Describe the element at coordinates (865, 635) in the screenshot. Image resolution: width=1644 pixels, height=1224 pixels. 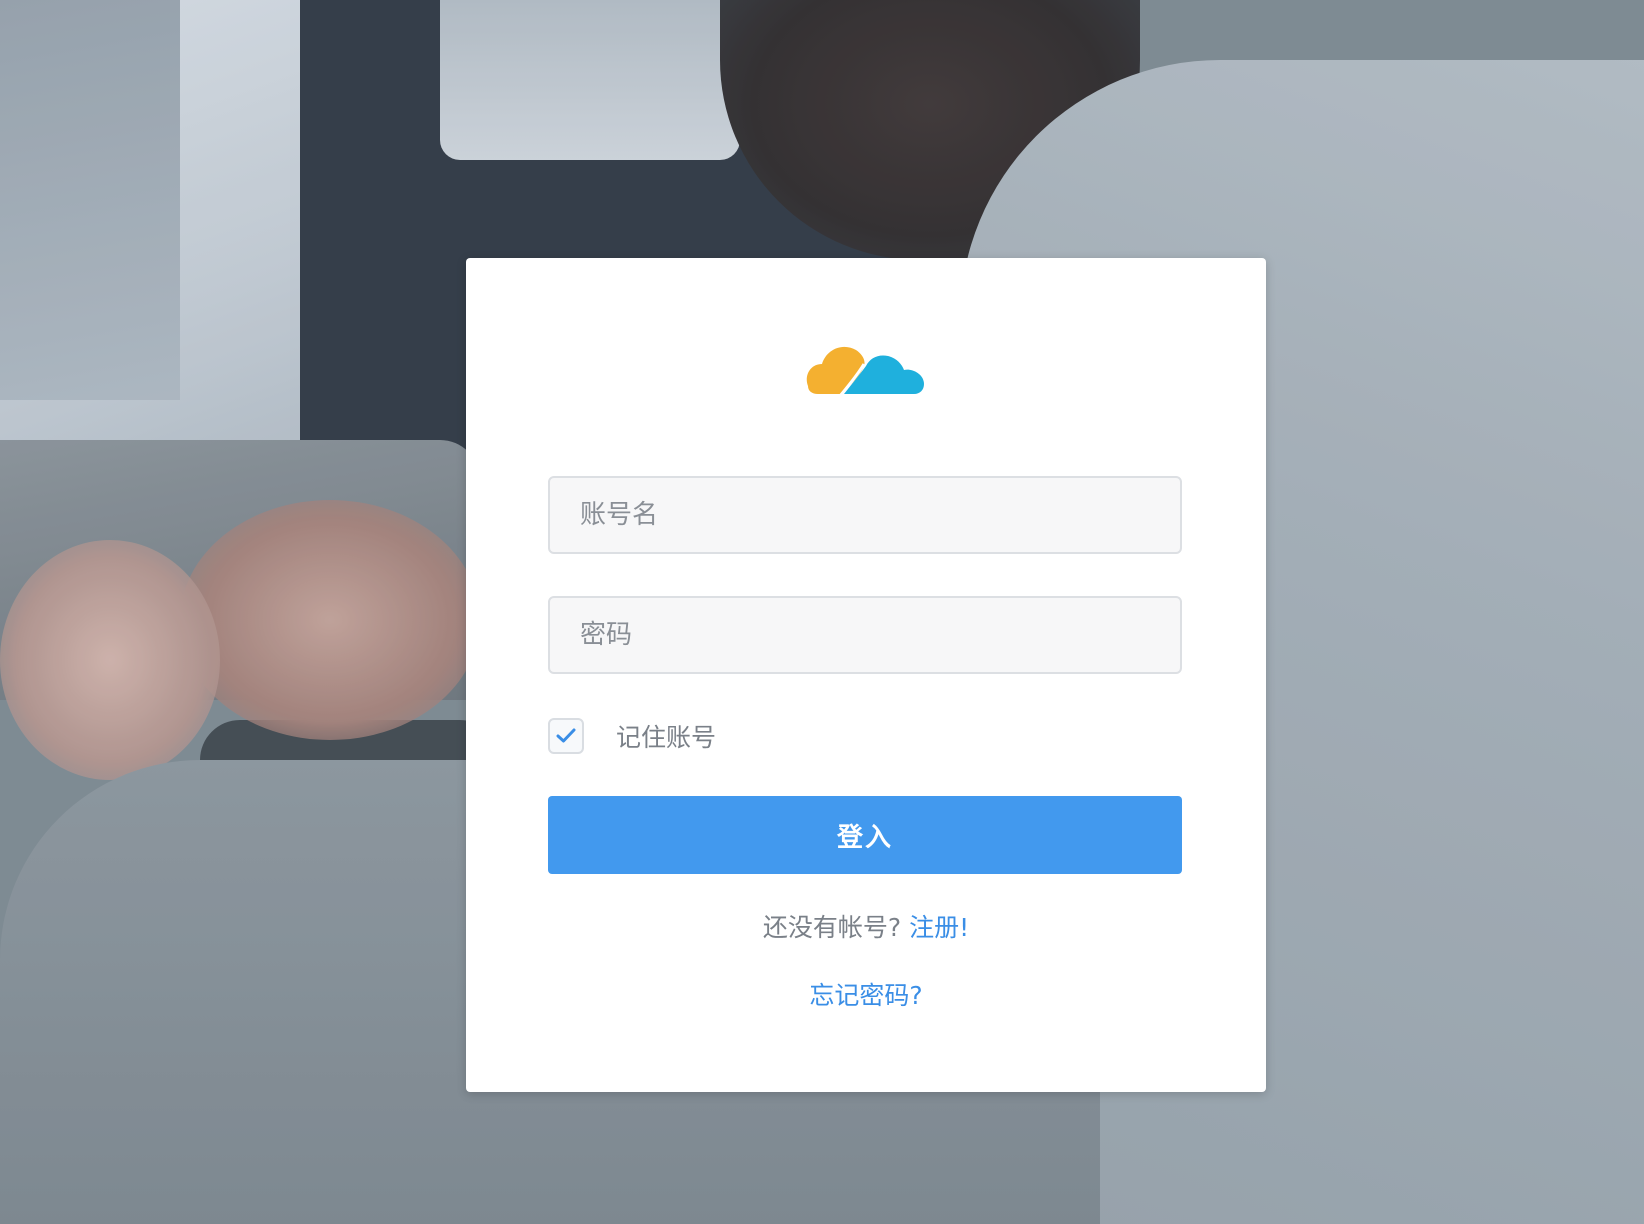
I see `password-input` at that location.